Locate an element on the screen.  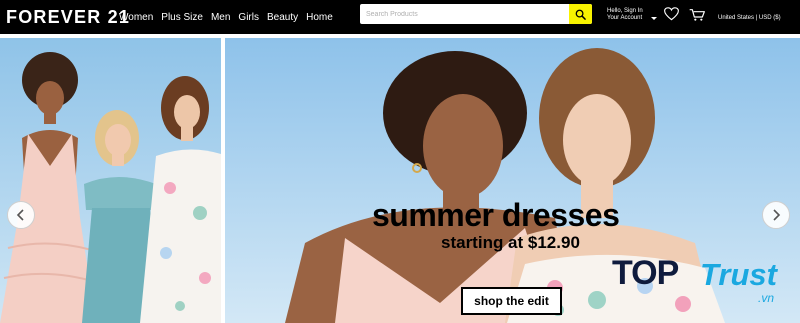
shopping-bag-icon is located at coordinates (697, 15).